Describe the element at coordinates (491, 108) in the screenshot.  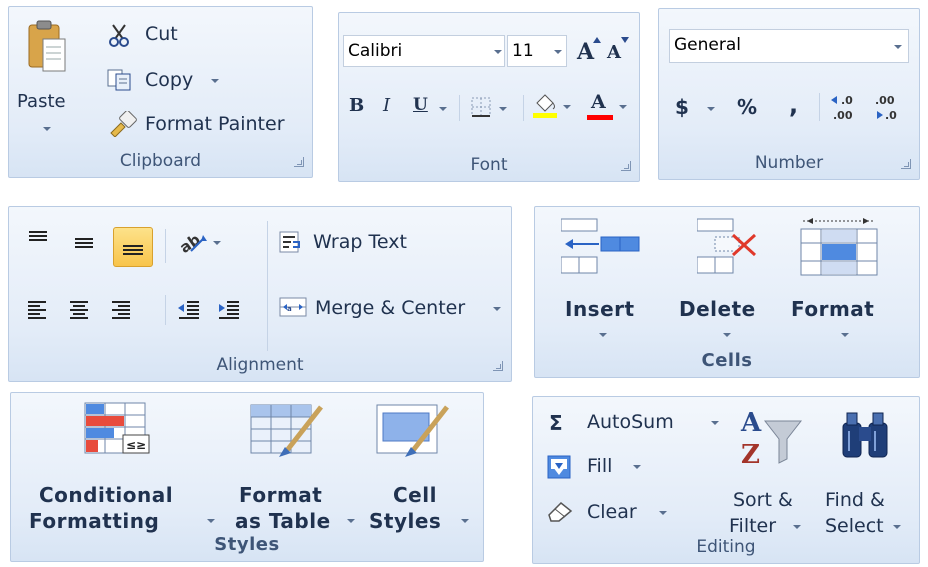
I see `borders-button` at that location.